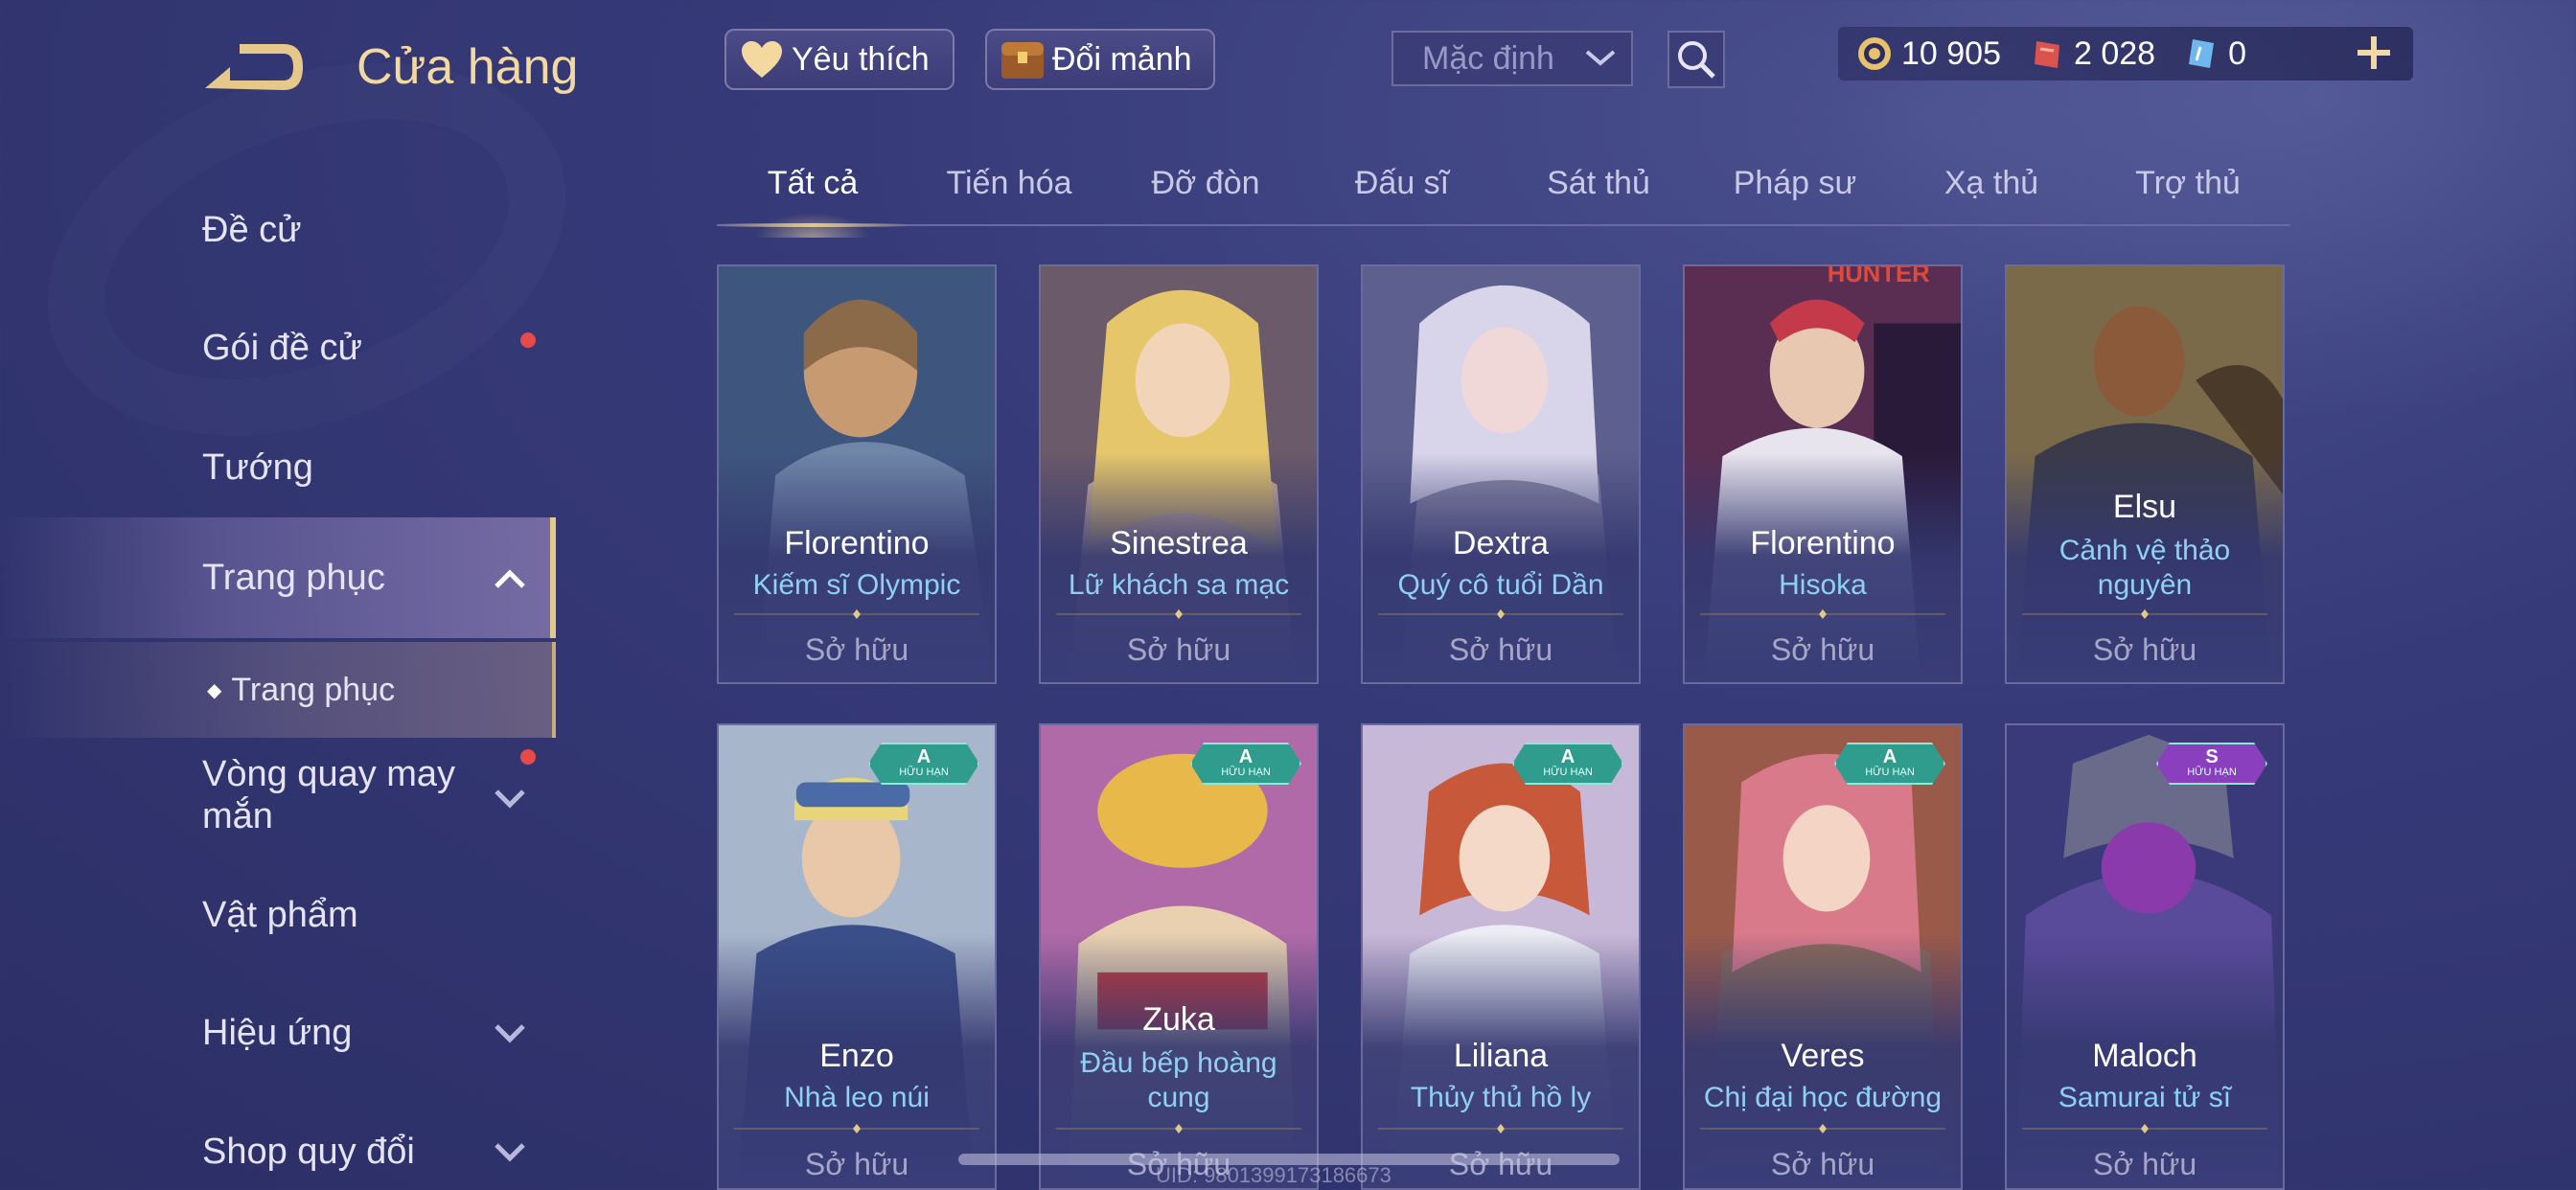 The height and width of the screenshot is (1190, 2576). What do you see at coordinates (293, 577) in the screenshot?
I see `sidebar-item-label: Trang phục` at bounding box center [293, 577].